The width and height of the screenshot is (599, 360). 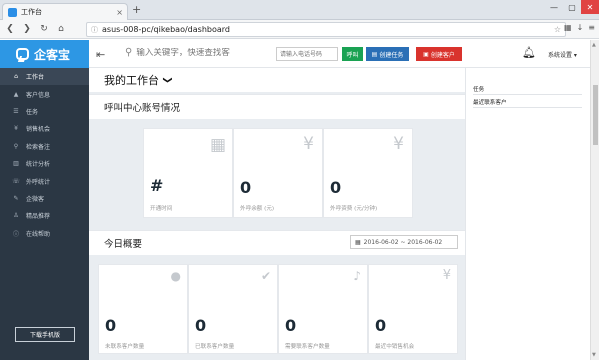 I want to click on reload-icon: ↻, so click(x=44, y=29).